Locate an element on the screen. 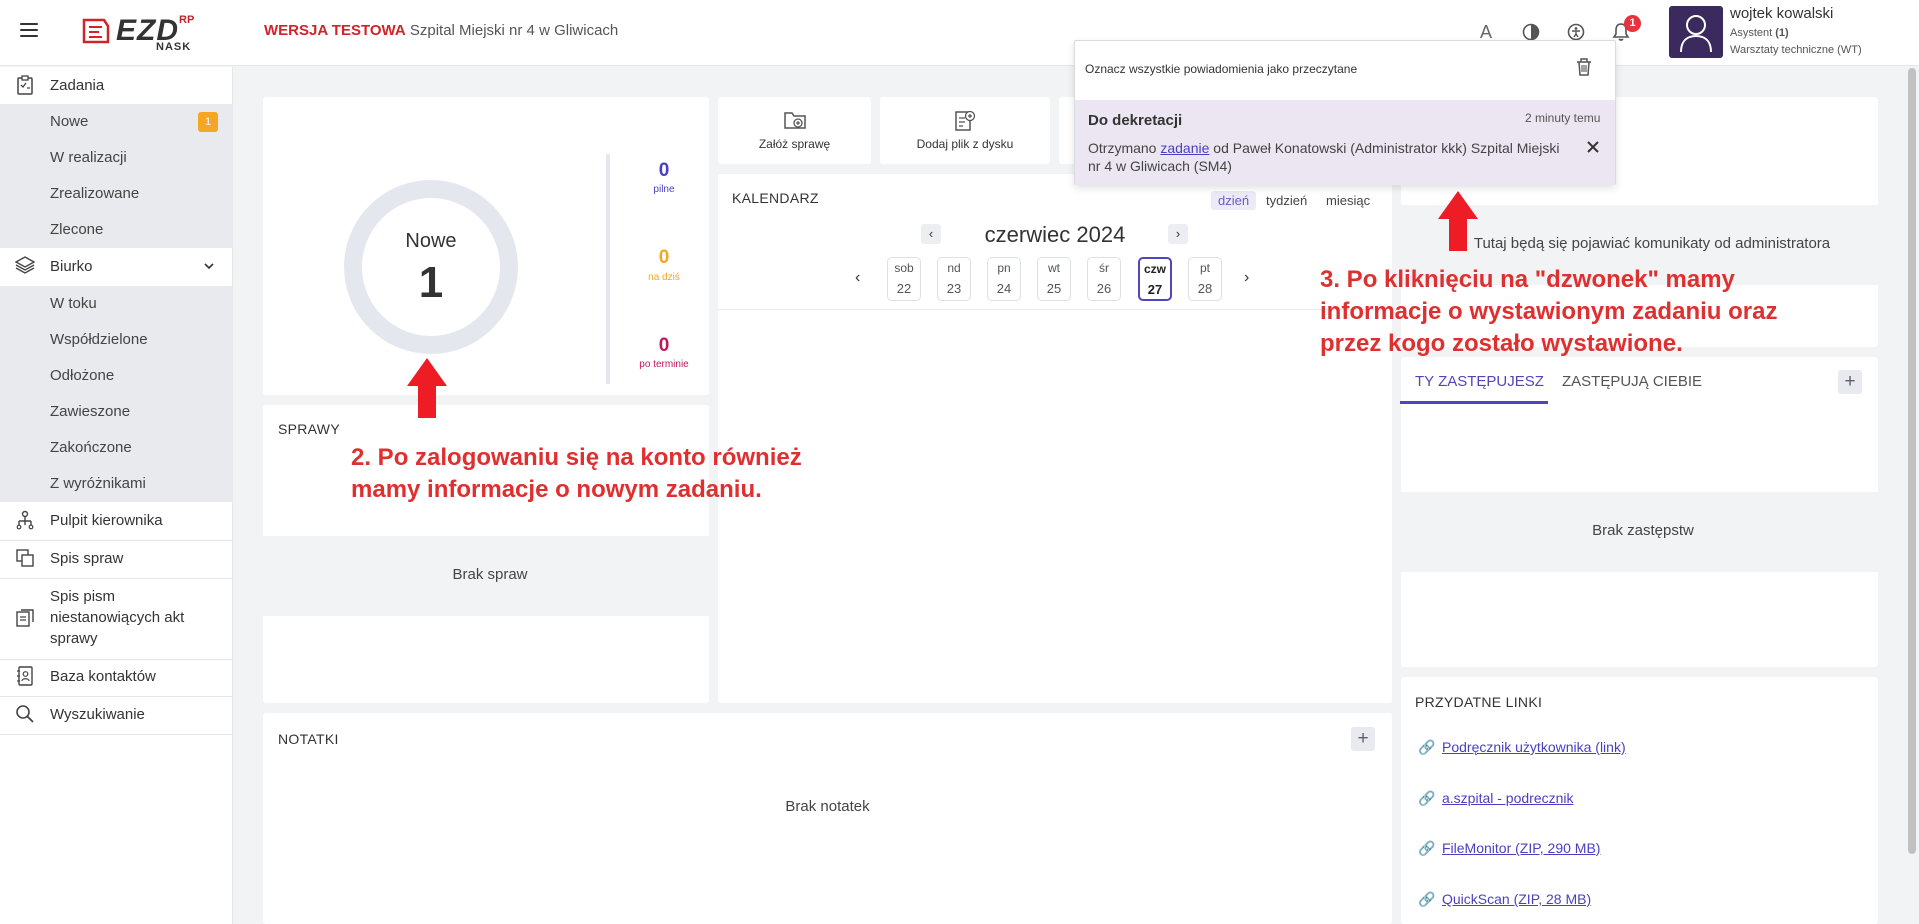 The image size is (1919, 924). notatki-card is located at coordinates (827, 818).